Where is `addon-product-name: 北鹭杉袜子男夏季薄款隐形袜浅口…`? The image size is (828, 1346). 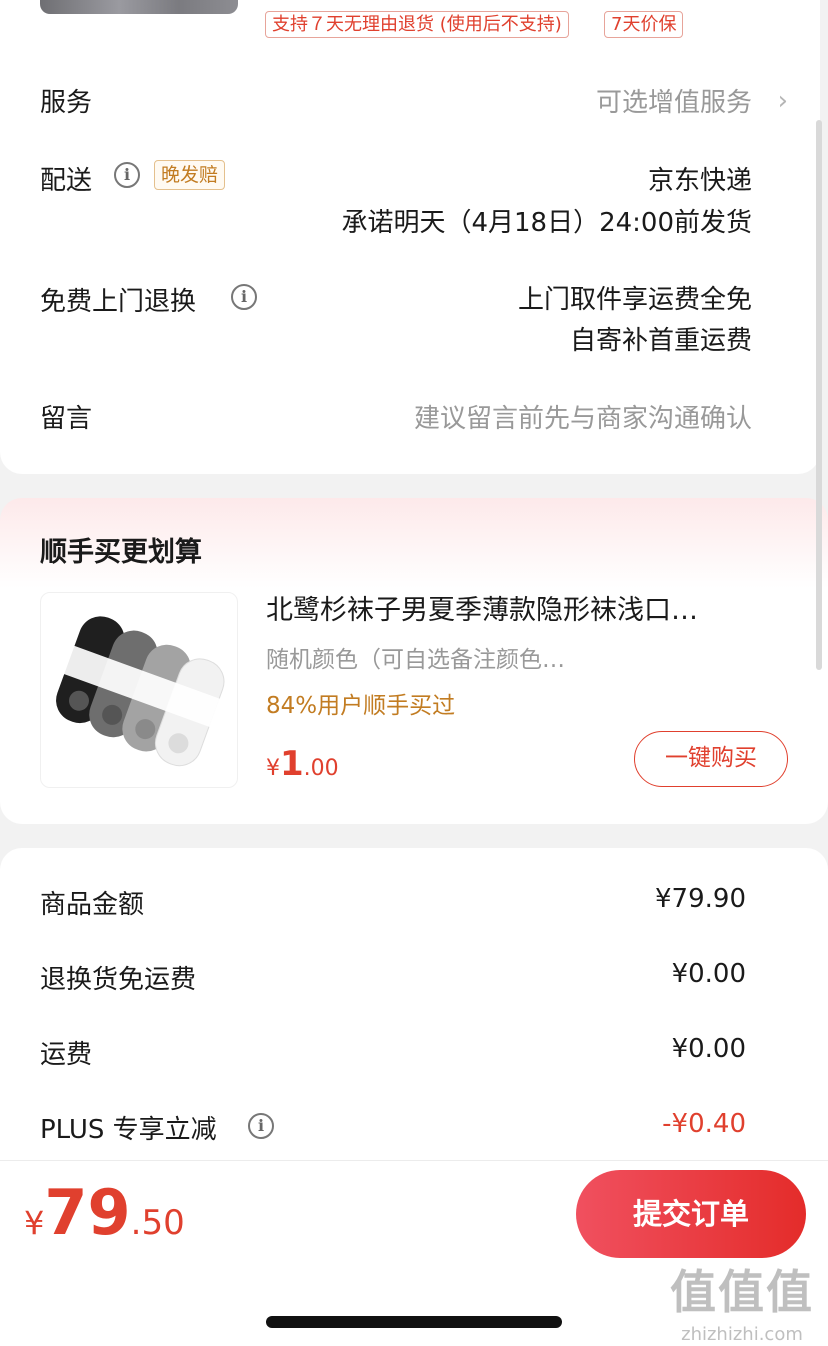 addon-product-name: 北鹭杉袜子男夏季薄款隐形袜浅口… is located at coordinates (482, 607).